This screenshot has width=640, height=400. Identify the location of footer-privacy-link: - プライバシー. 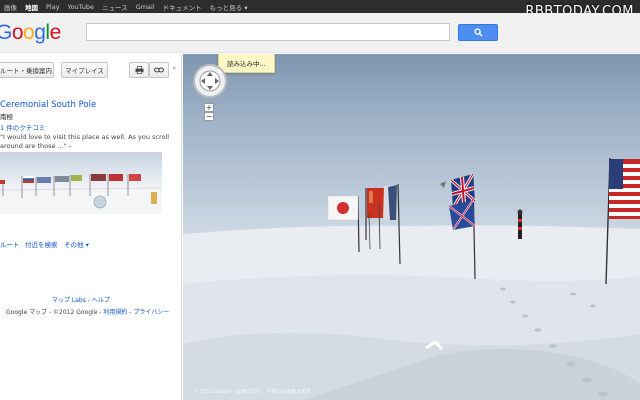
(148, 312).